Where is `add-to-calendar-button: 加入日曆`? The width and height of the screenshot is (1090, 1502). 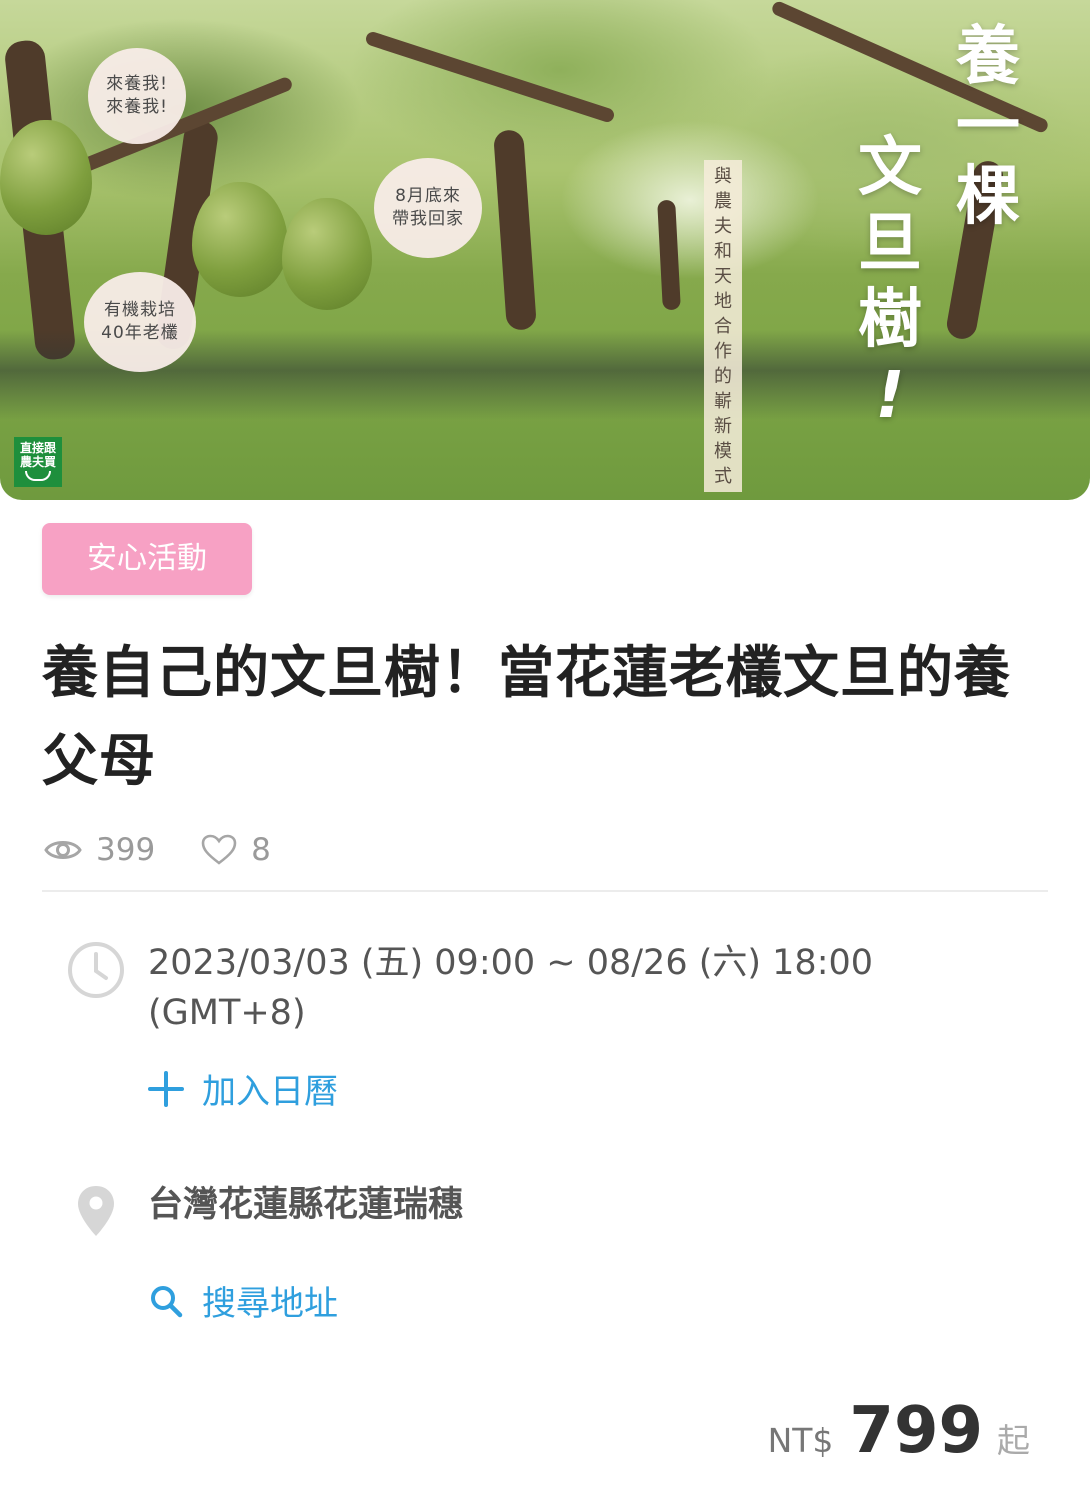 add-to-calendar-button: 加入日曆 is located at coordinates (243, 1088).